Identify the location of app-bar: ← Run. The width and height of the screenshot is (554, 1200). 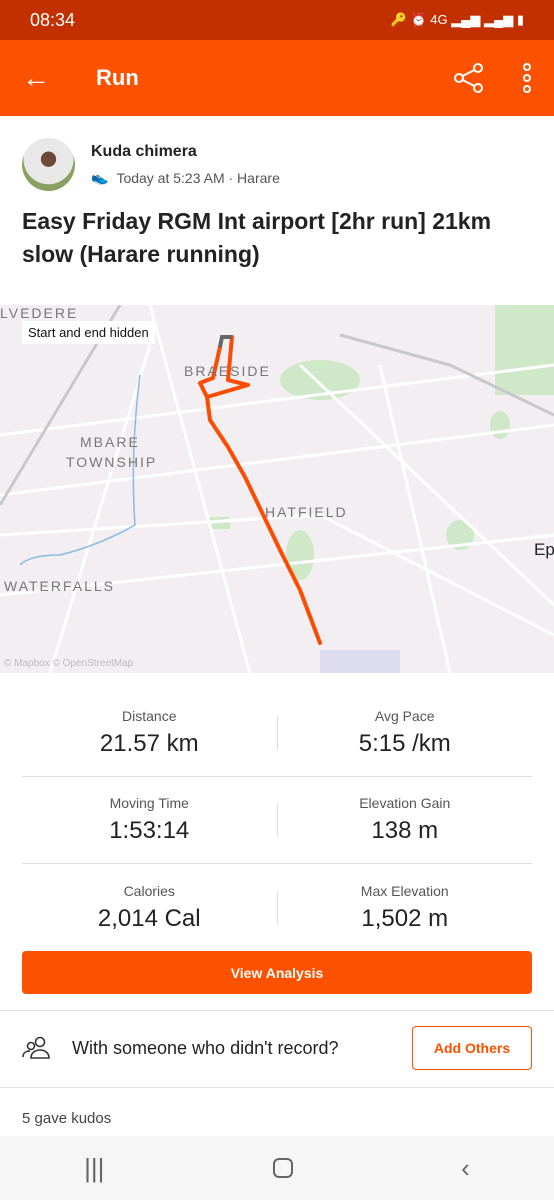
(277, 78).